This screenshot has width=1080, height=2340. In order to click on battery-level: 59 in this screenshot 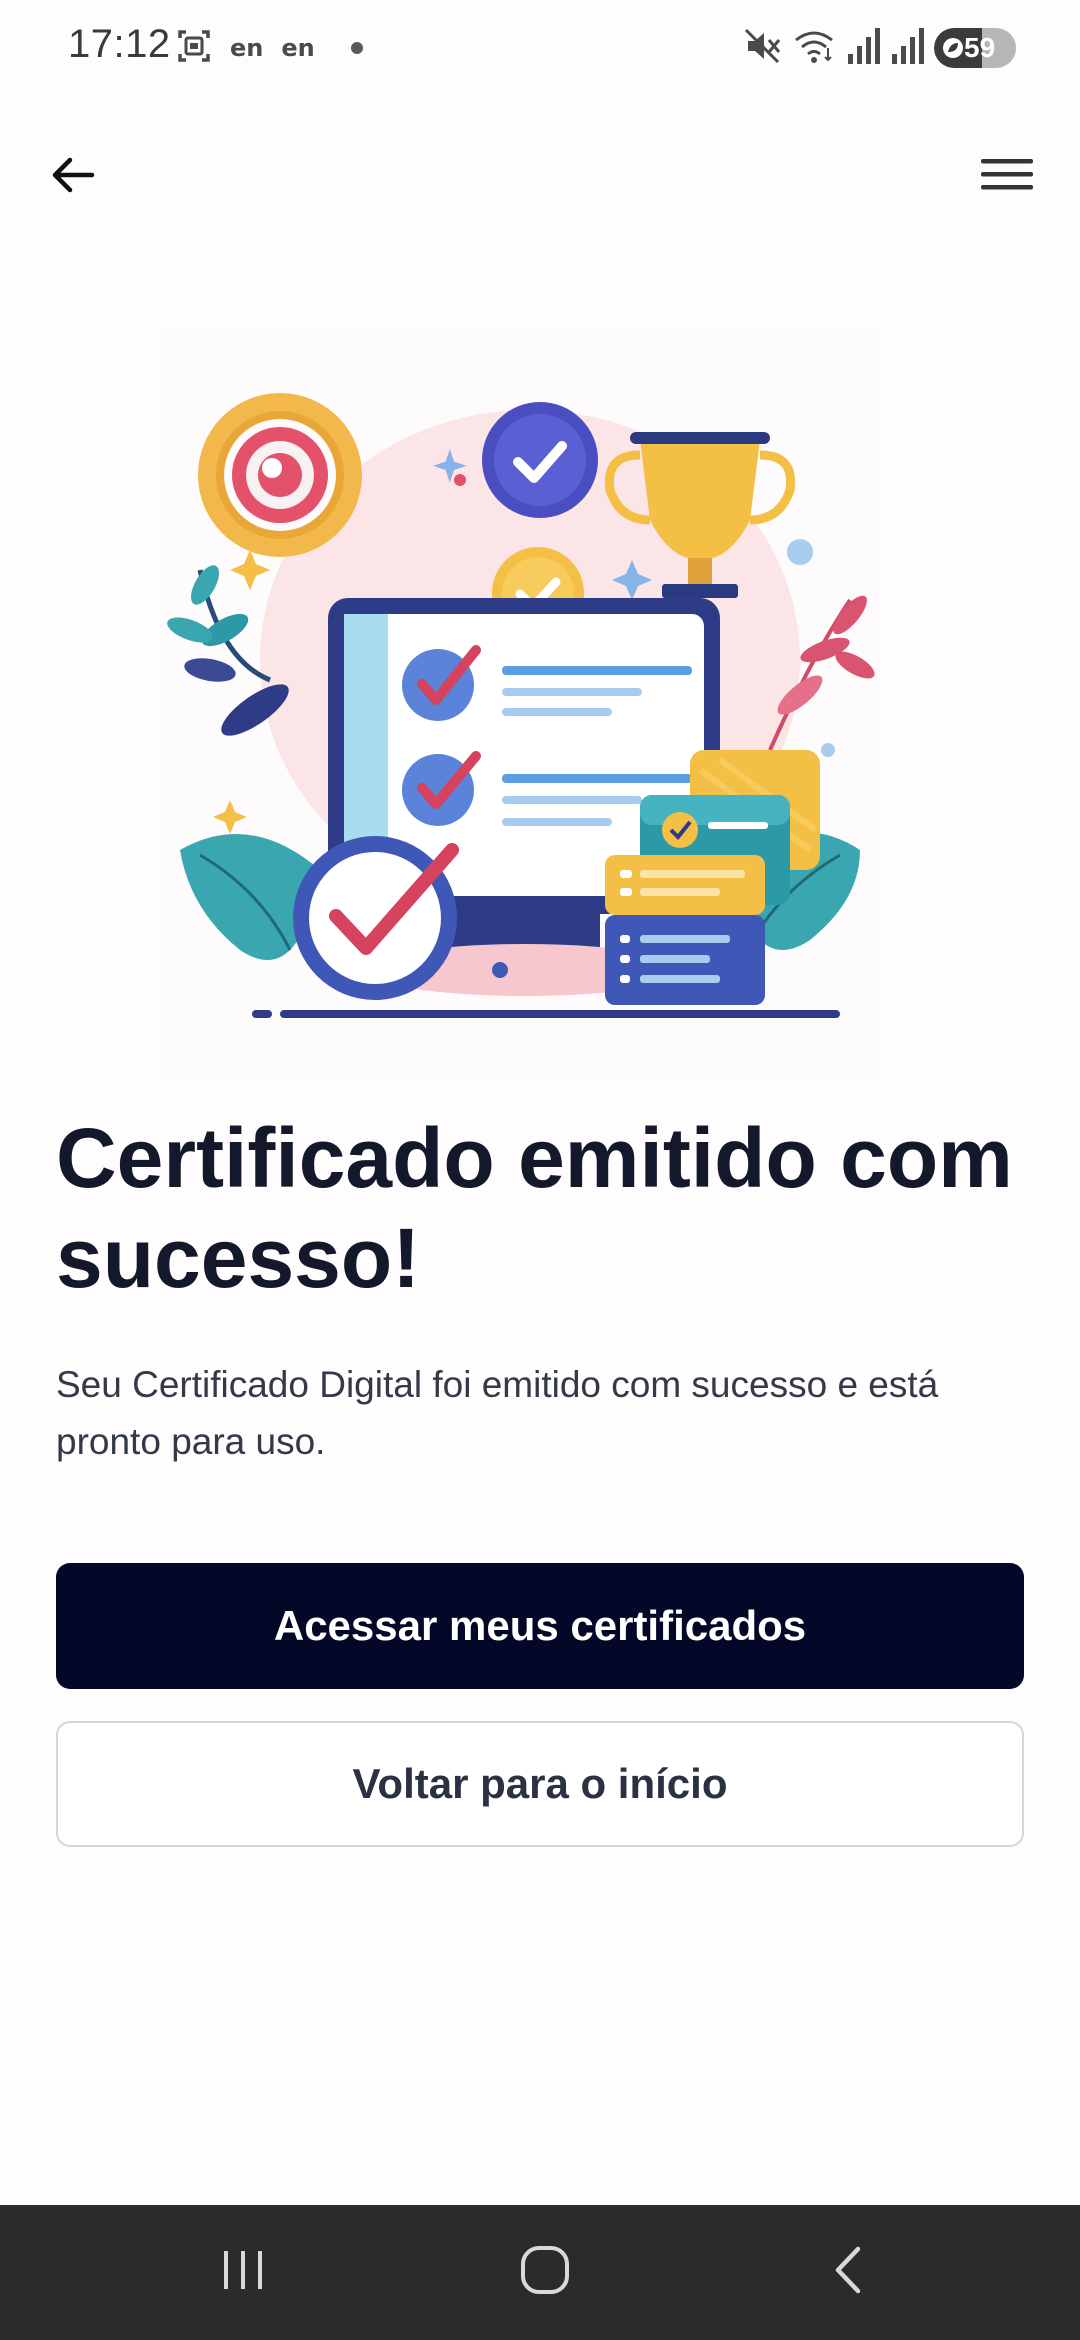, I will do `click(980, 47)`.